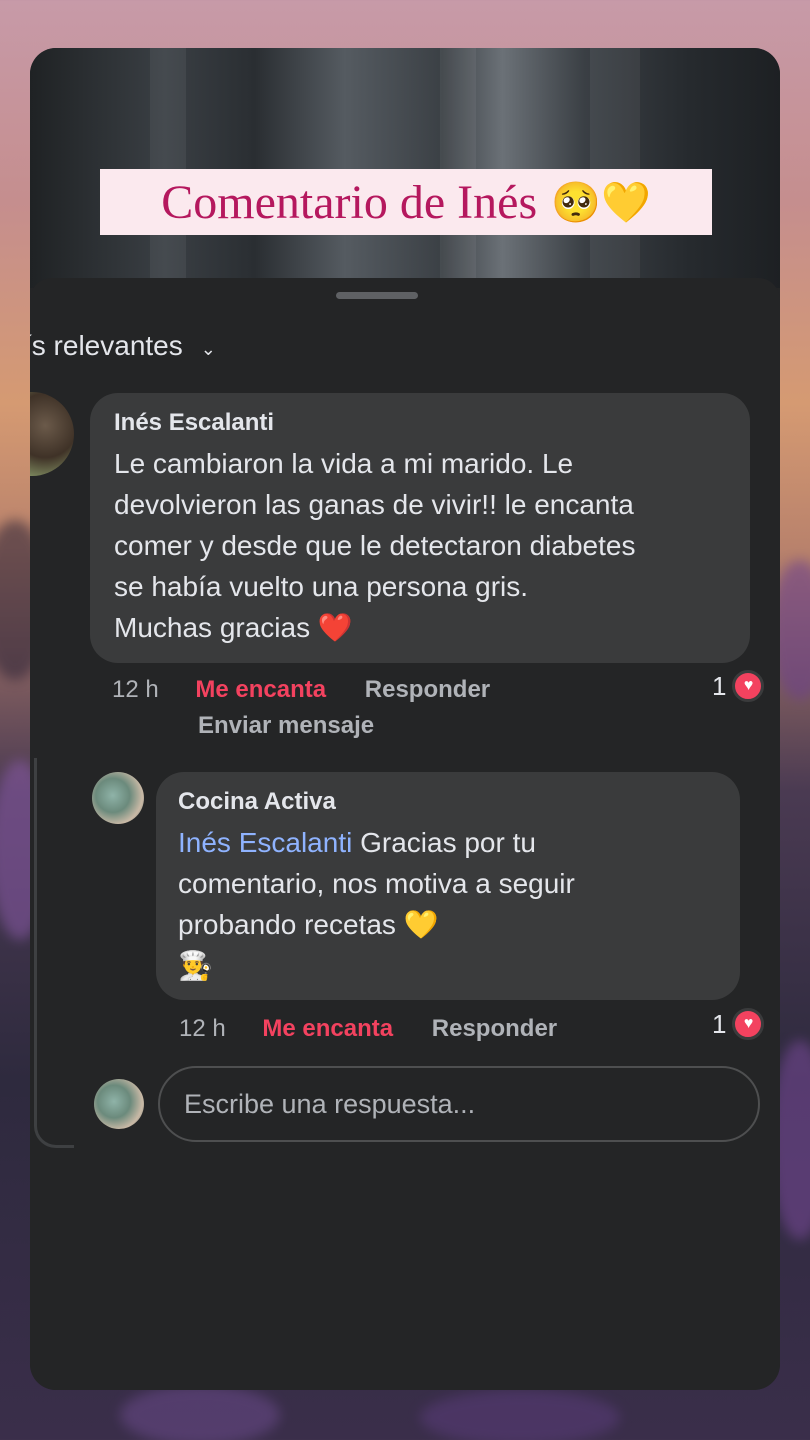 The width and height of the screenshot is (810, 1440). Describe the element at coordinates (448, 802) in the screenshot. I see `reply-author: Cocina Activa` at that location.